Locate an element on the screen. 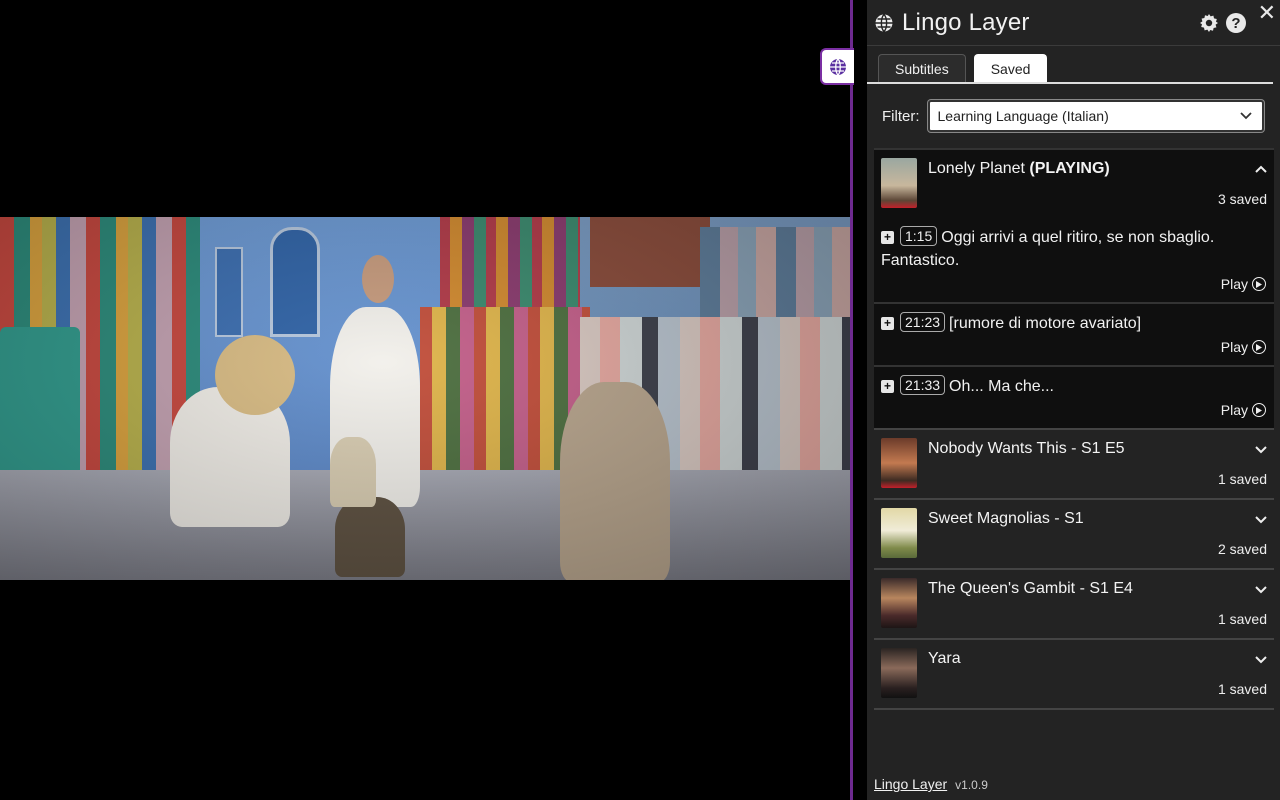 The image size is (1280, 800). filter-dropdown: Learning Language (Italian) is located at coordinates (1095, 116).